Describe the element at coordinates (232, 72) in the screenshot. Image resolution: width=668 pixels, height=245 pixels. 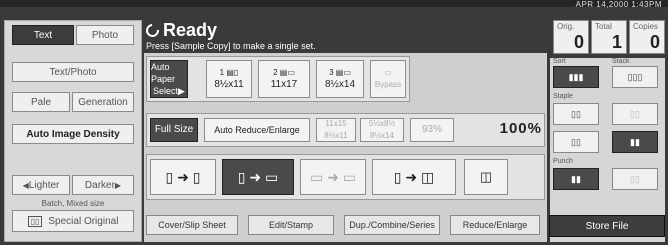
I see `tray-icon: ▤▯` at that location.